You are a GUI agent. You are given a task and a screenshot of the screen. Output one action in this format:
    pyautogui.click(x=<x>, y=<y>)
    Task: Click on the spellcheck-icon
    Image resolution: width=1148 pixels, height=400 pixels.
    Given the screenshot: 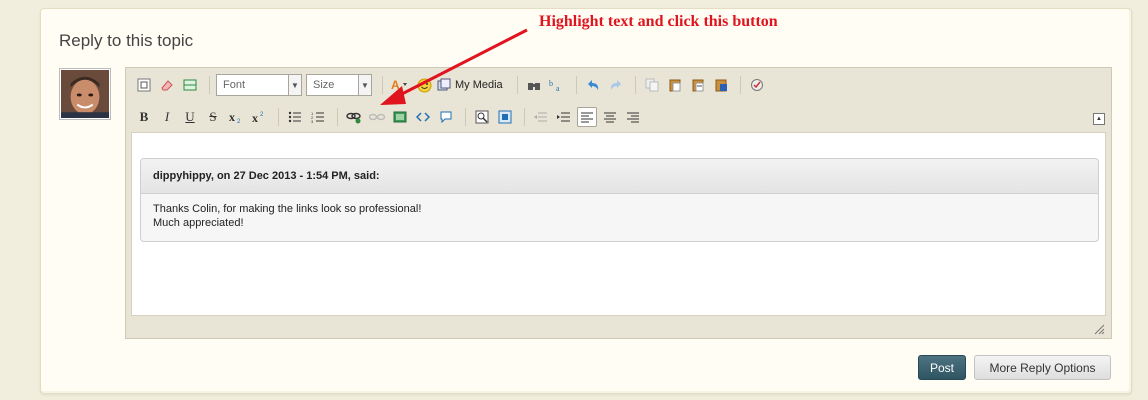 What is the action you would take?
    pyautogui.click(x=757, y=85)
    